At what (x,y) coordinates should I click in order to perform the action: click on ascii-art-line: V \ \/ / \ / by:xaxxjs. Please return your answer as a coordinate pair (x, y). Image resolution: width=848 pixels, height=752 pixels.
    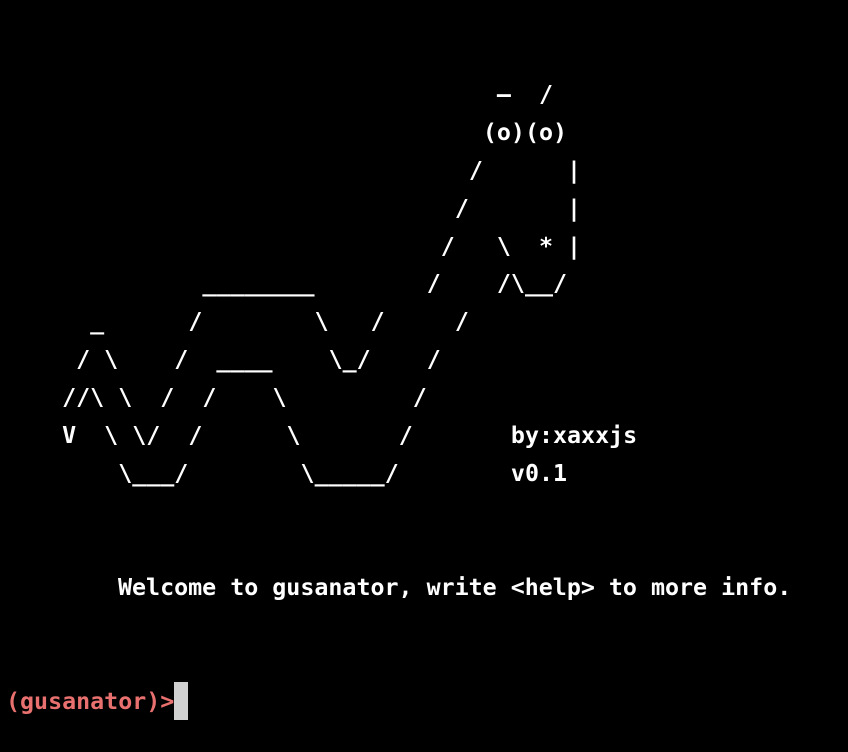
    Looking at the image, I should click on (322, 436).